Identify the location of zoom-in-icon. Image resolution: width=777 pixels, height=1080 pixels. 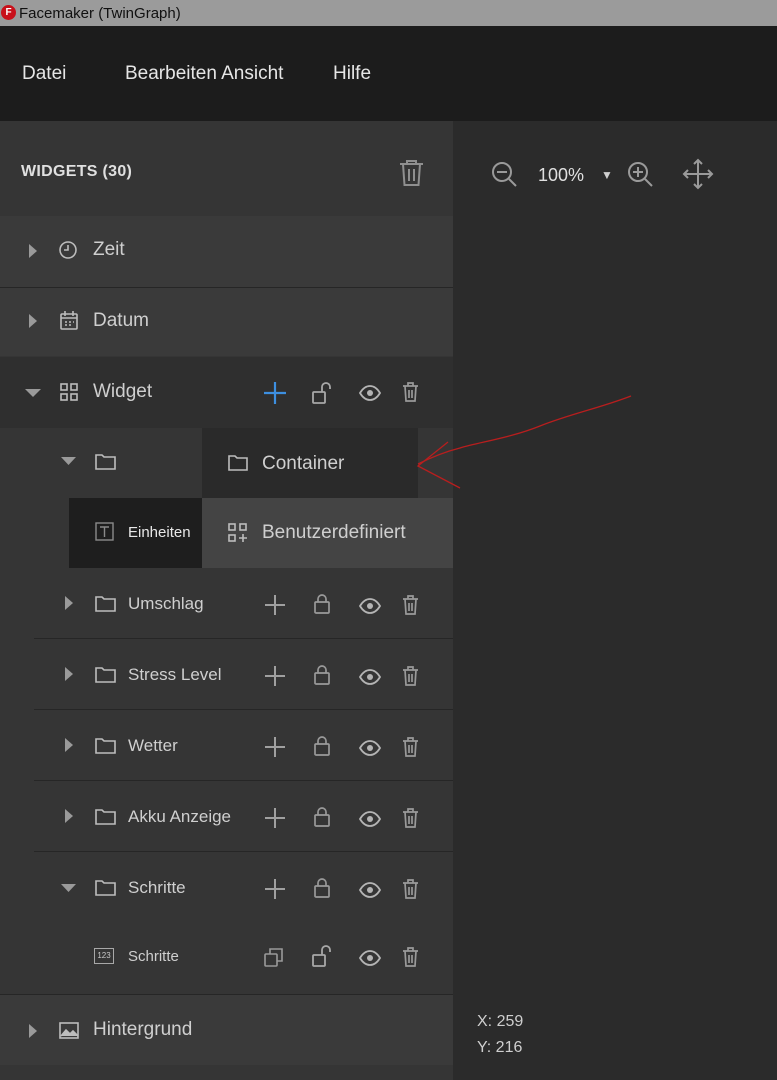
(640, 174).